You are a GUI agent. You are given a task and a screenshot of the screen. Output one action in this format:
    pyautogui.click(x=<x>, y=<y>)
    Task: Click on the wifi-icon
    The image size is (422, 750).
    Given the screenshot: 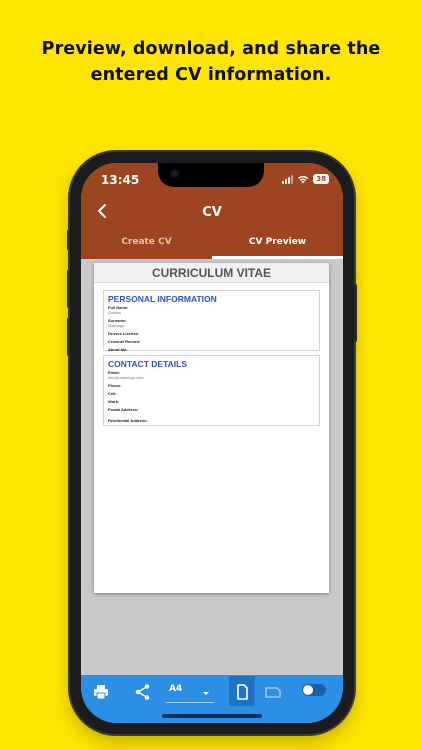 What is the action you would take?
    pyautogui.click(x=303, y=179)
    